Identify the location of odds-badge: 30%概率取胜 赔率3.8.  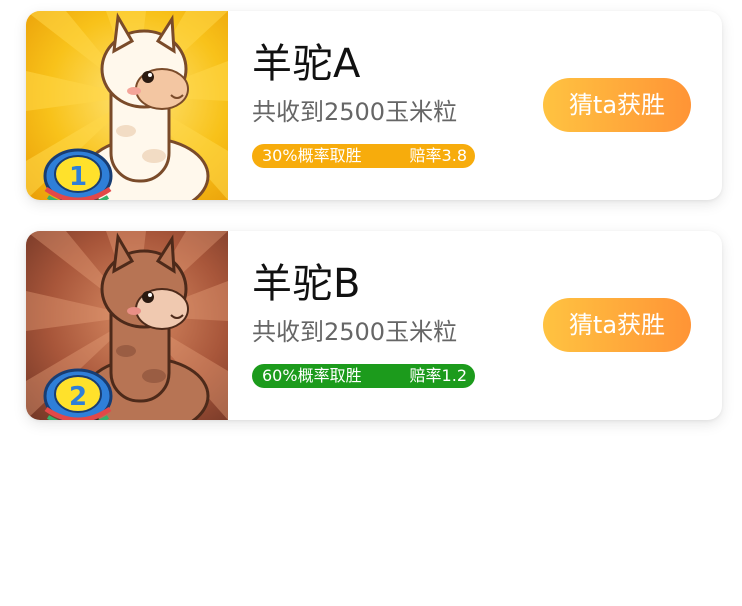
(363, 156).